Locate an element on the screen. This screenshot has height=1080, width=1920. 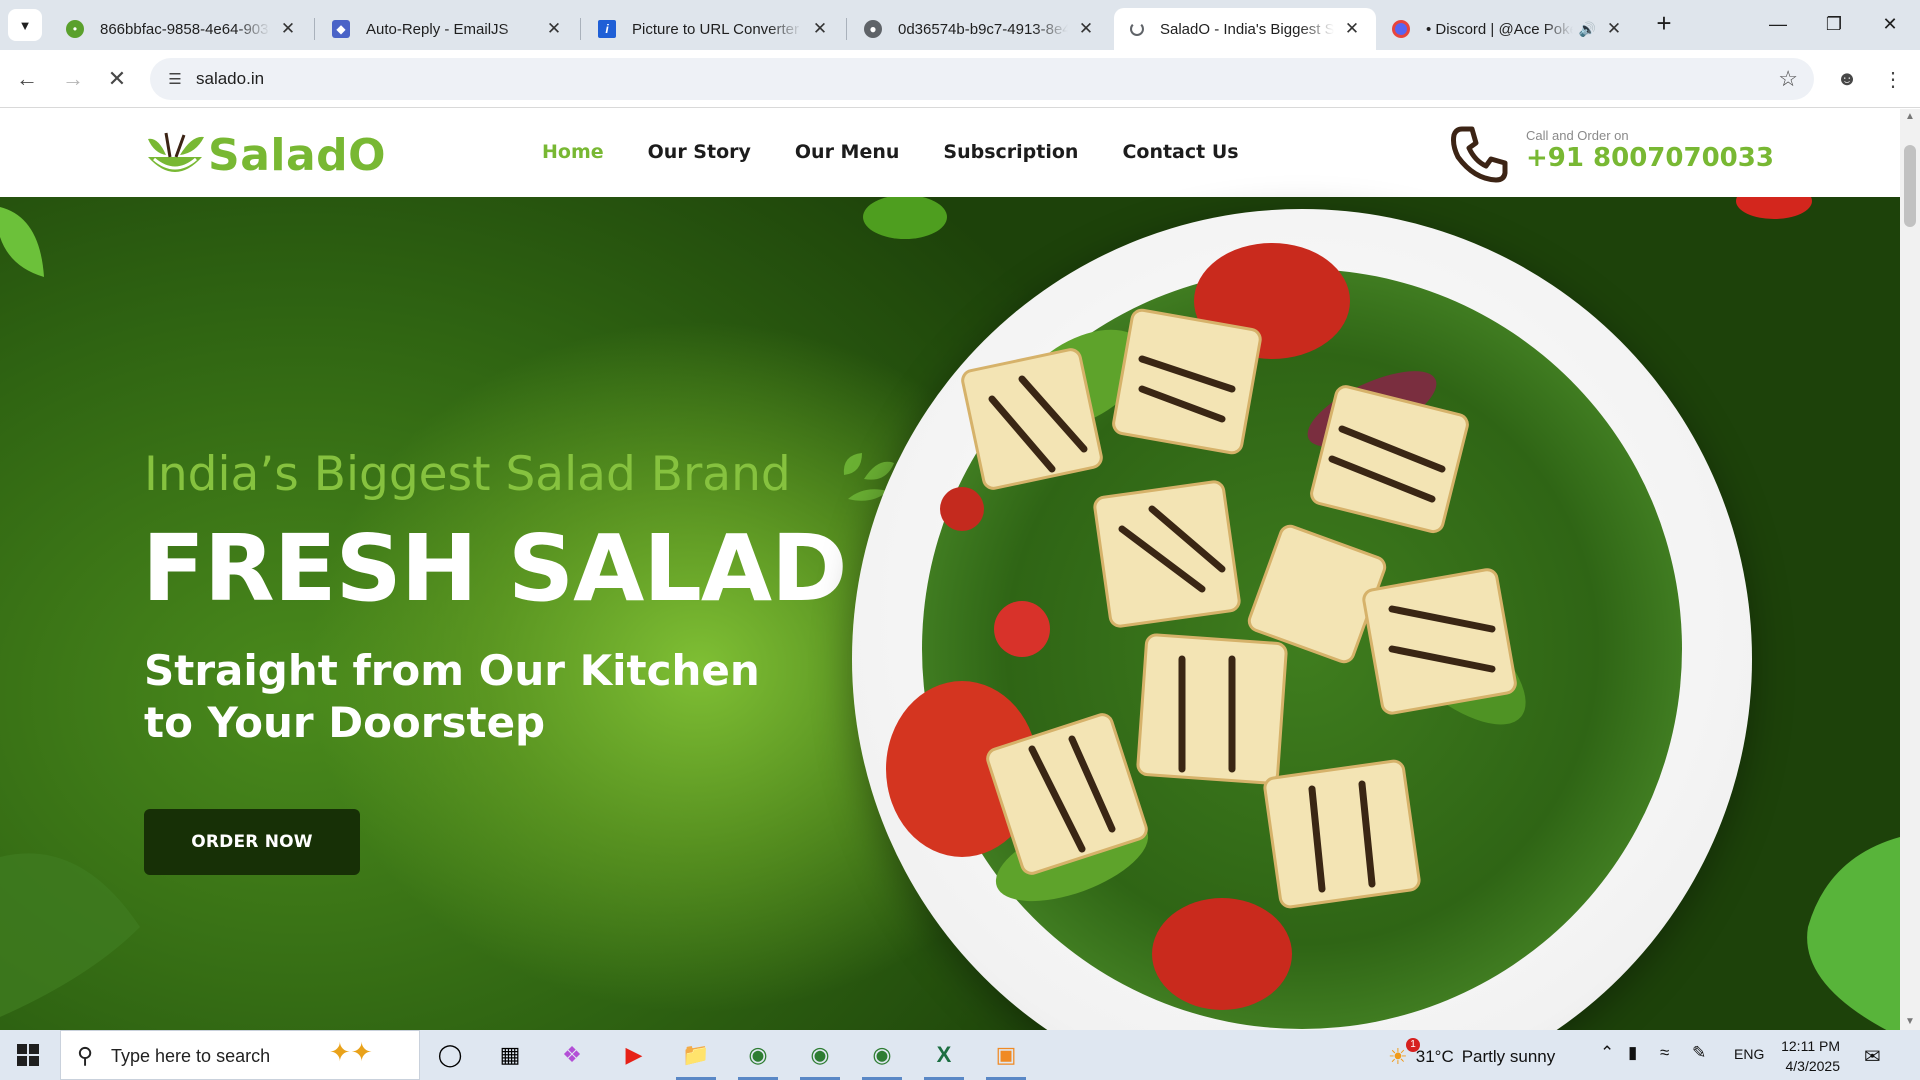
pen-icon: ✎ is located at coordinates (1699, 1053).